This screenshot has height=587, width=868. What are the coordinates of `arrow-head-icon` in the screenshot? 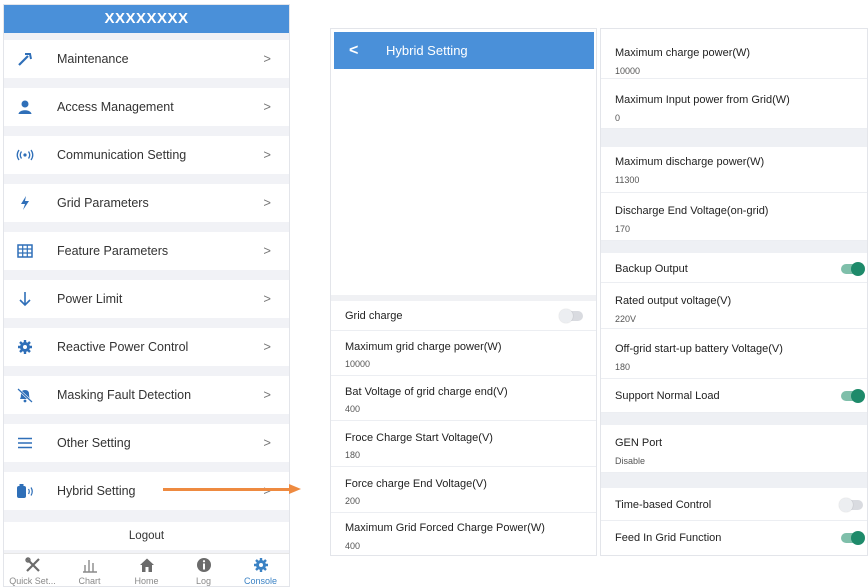 It's located at (295, 489).